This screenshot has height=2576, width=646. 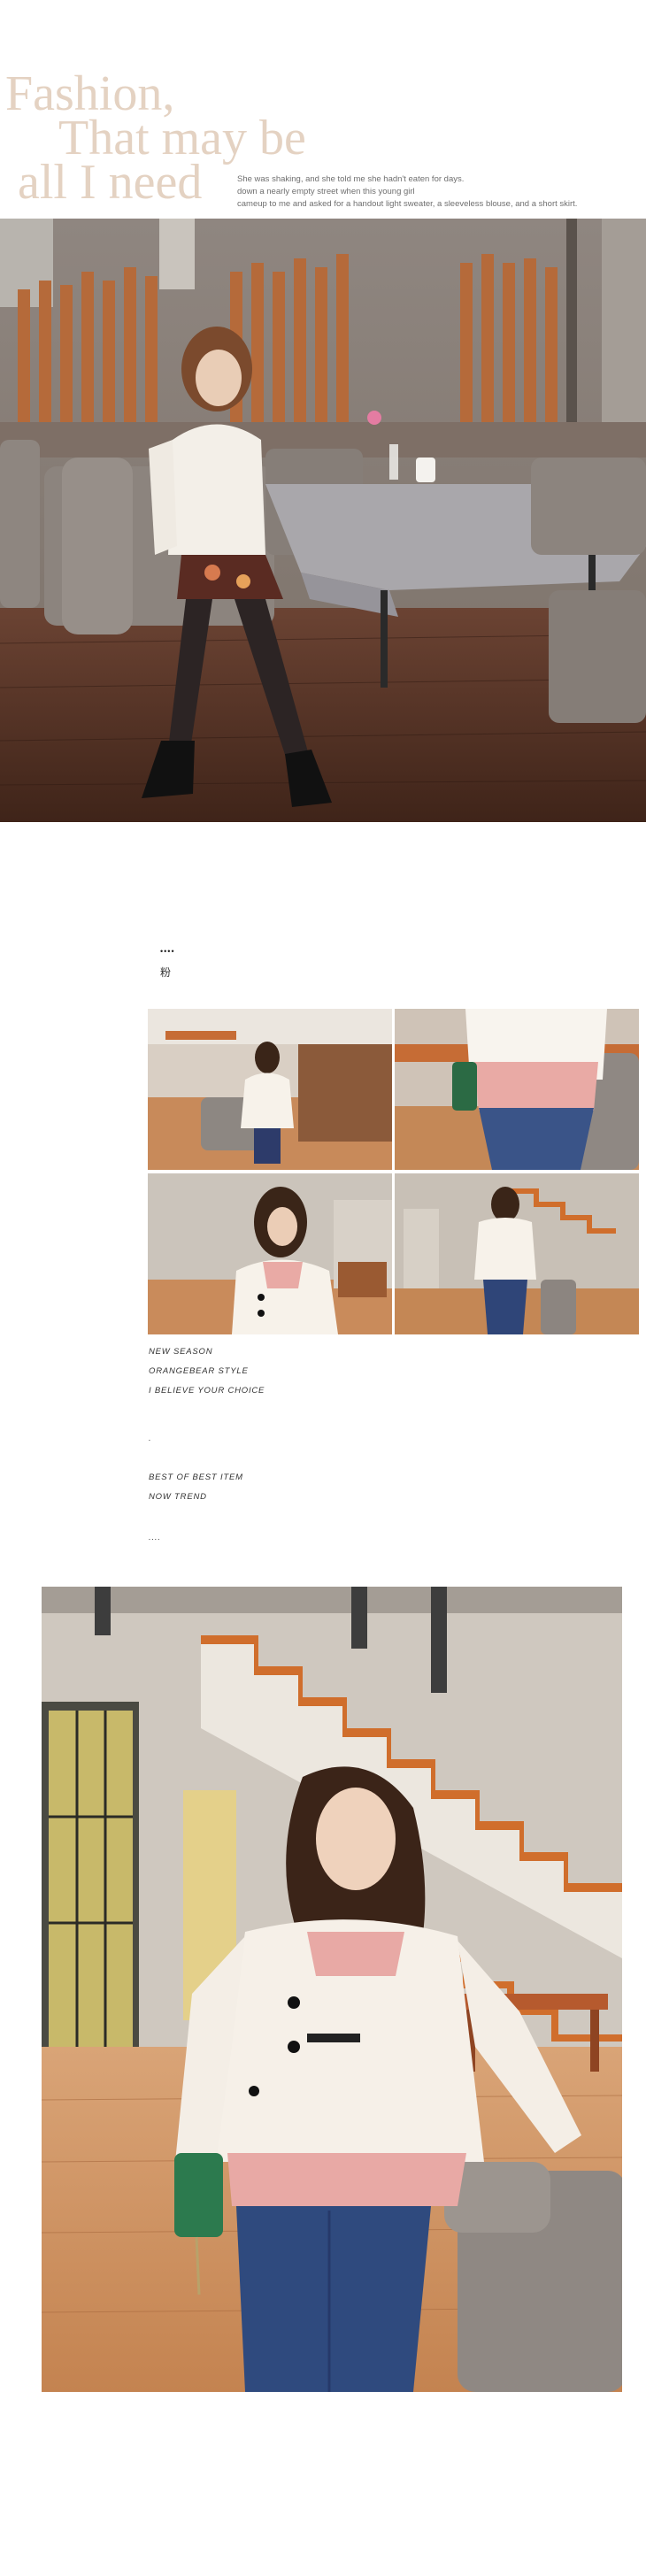 I want to click on header-title-line-3: all I need, so click(x=110, y=182).